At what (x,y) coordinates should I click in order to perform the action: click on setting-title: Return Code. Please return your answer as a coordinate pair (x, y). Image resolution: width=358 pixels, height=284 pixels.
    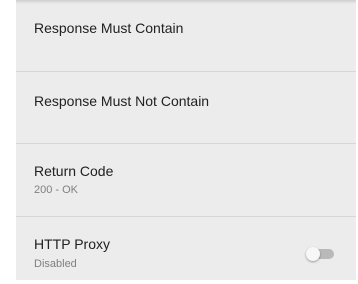
    Looking at the image, I should click on (74, 171).